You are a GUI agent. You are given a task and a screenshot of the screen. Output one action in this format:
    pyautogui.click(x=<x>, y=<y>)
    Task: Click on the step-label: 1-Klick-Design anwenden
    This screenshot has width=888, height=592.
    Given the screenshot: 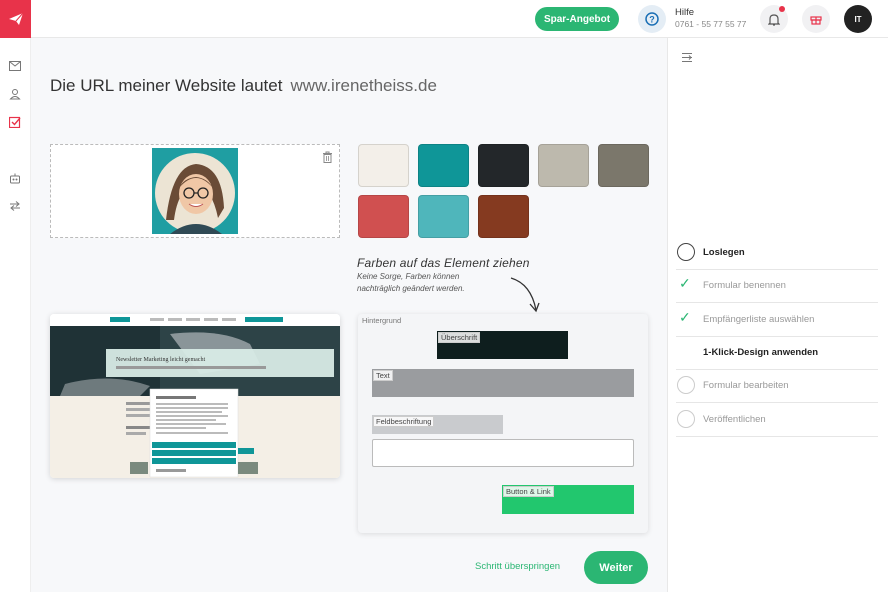 What is the action you would take?
    pyautogui.click(x=761, y=352)
    